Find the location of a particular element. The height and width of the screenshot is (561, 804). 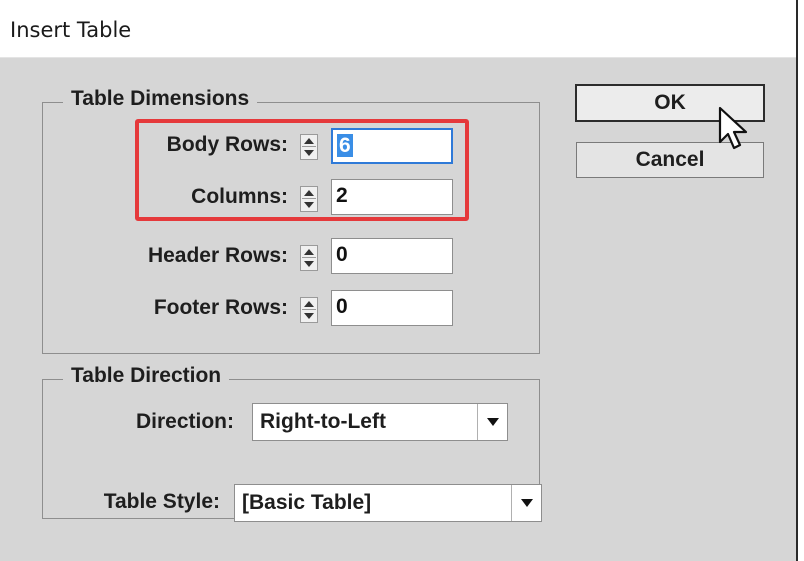

ok-button-label: OK is located at coordinates (670, 102).